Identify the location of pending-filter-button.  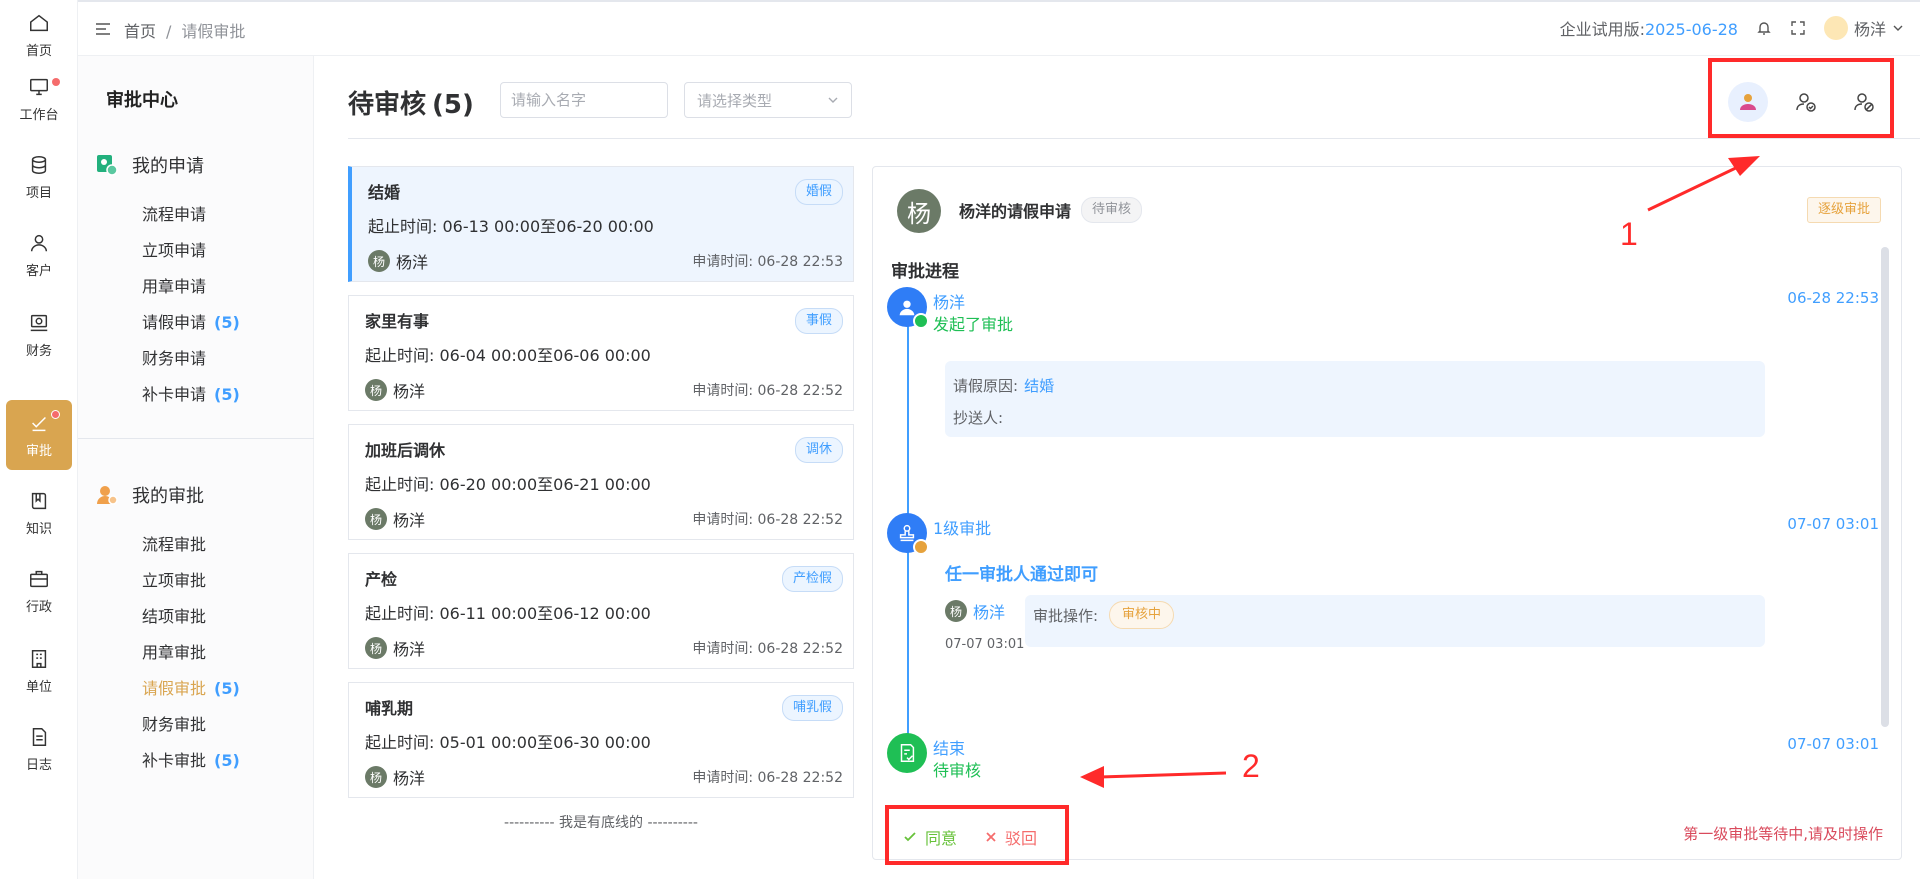
(1748, 102).